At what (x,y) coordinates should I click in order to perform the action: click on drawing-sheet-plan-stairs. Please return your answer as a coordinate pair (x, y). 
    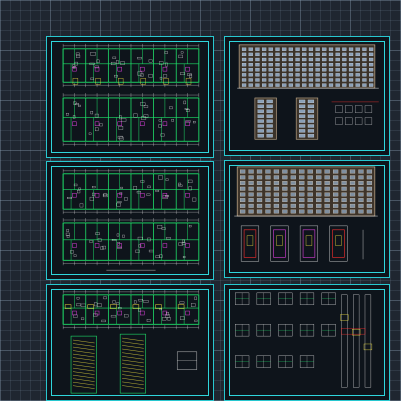
    Looking at the image, I should click on (130, 342).